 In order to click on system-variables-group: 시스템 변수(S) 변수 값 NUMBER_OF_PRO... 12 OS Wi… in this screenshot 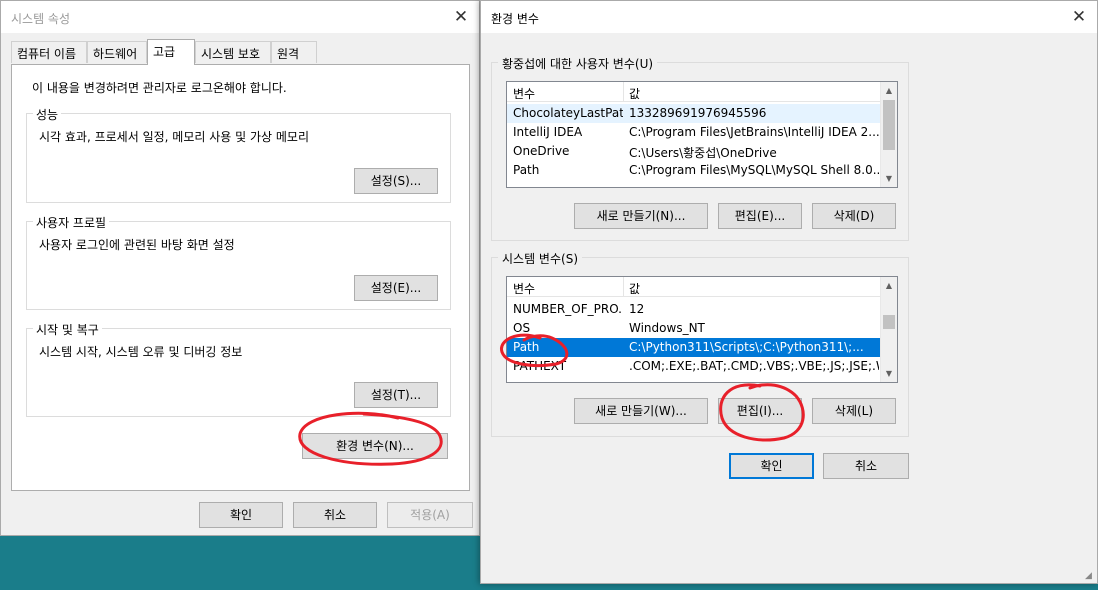, I will do `click(700, 343)`.